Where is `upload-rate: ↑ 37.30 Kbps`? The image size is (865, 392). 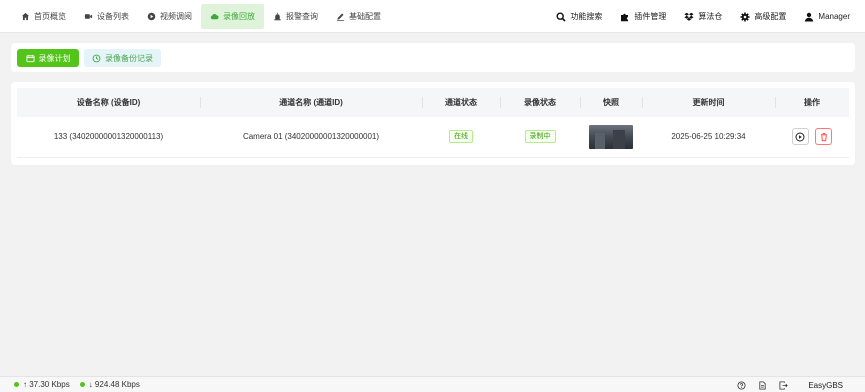
upload-rate: ↑ 37.30 Kbps is located at coordinates (42, 384).